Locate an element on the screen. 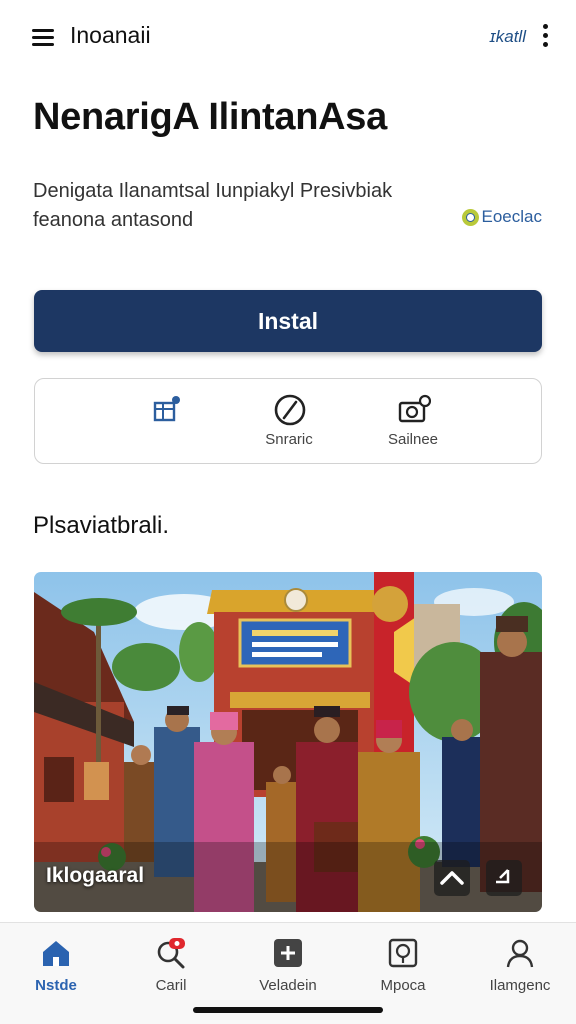 The image size is (576, 1024). top-app-bar: Inoanaii ɪkatll is located at coordinates (288, 38).